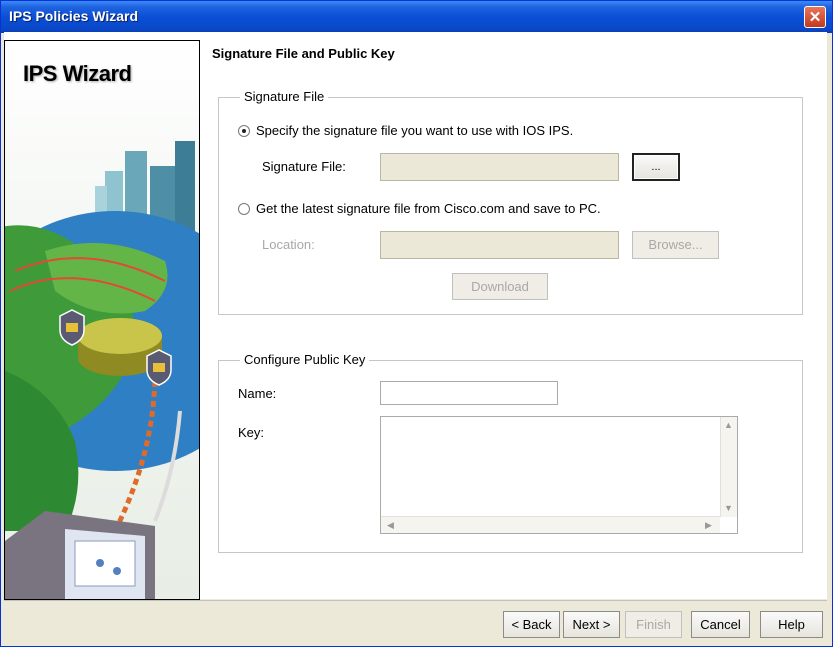  I want to click on next-button: Next >, so click(591, 624).